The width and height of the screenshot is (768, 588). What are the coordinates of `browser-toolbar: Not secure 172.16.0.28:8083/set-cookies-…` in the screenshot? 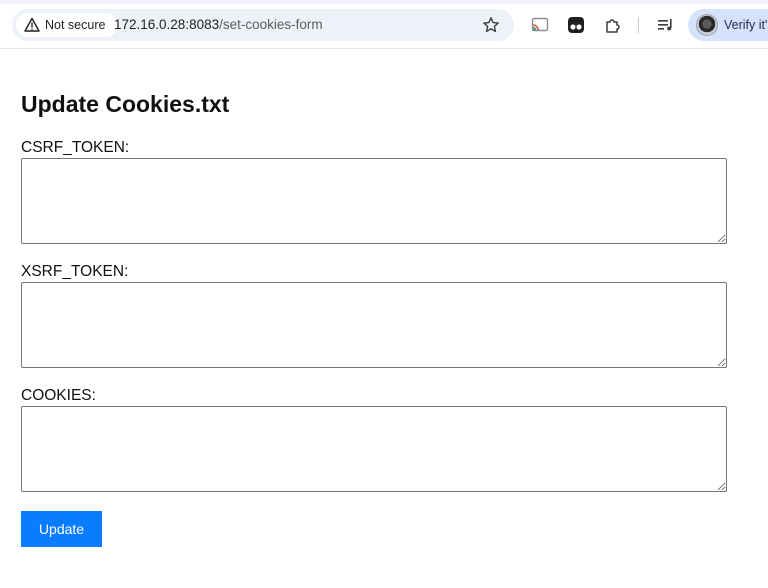 It's located at (384, 24).